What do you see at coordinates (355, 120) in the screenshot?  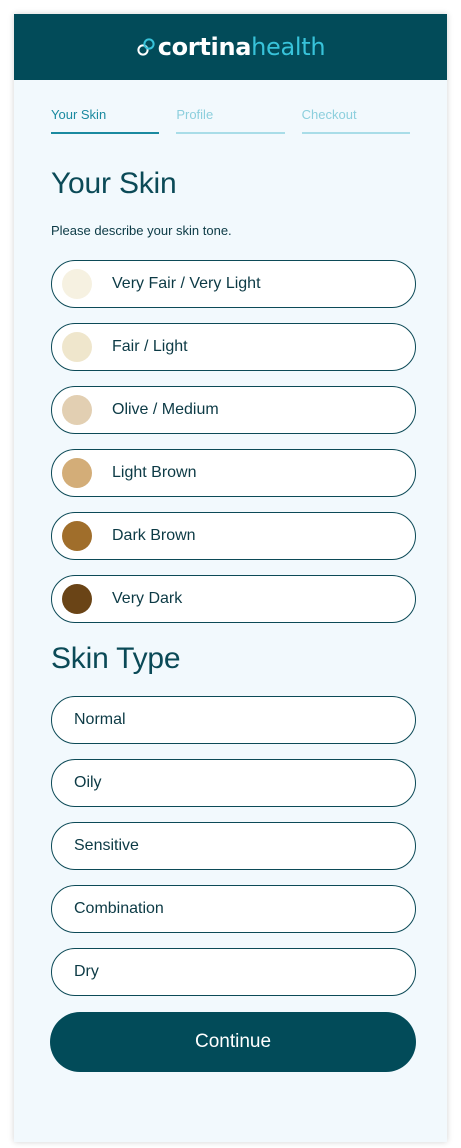 I see `step-checkout: Checkout` at bounding box center [355, 120].